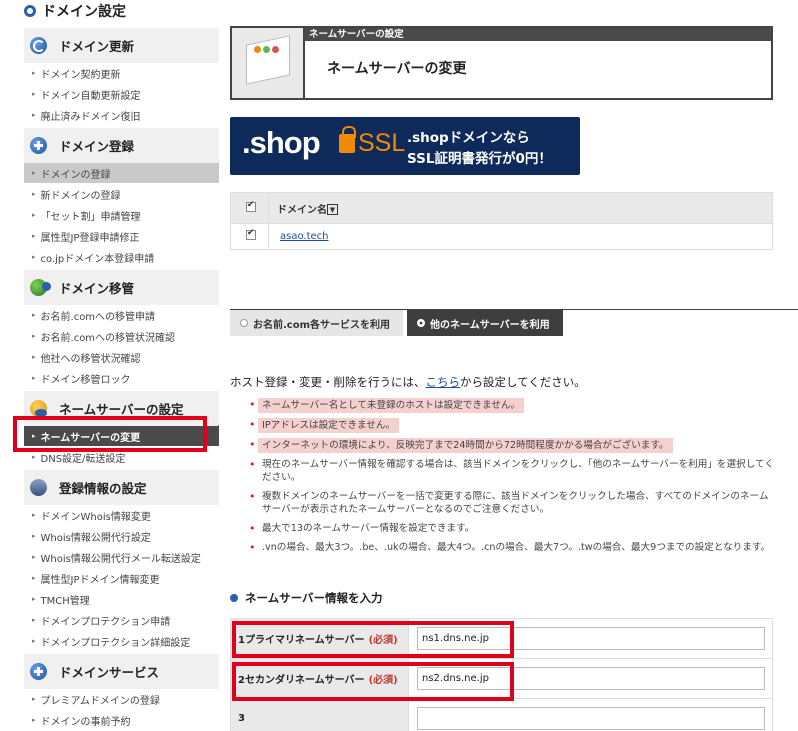  Describe the element at coordinates (591, 678) in the screenshot. I see `ns2-input` at that location.